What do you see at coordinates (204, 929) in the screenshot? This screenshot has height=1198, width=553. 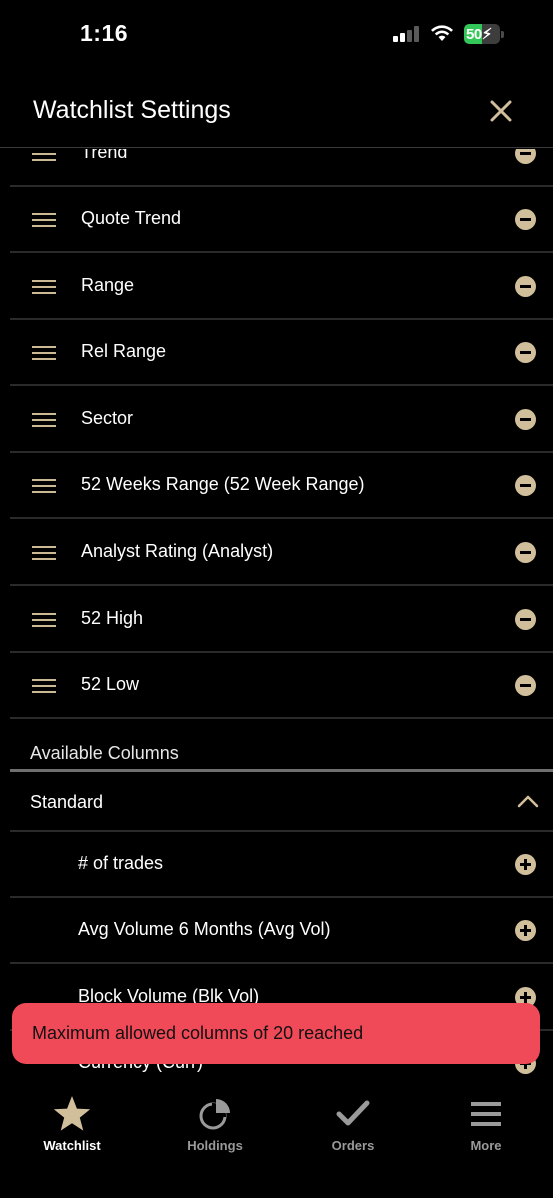 I see `column-label: Avg Volume 6 Months (Avg Vol)` at bounding box center [204, 929].